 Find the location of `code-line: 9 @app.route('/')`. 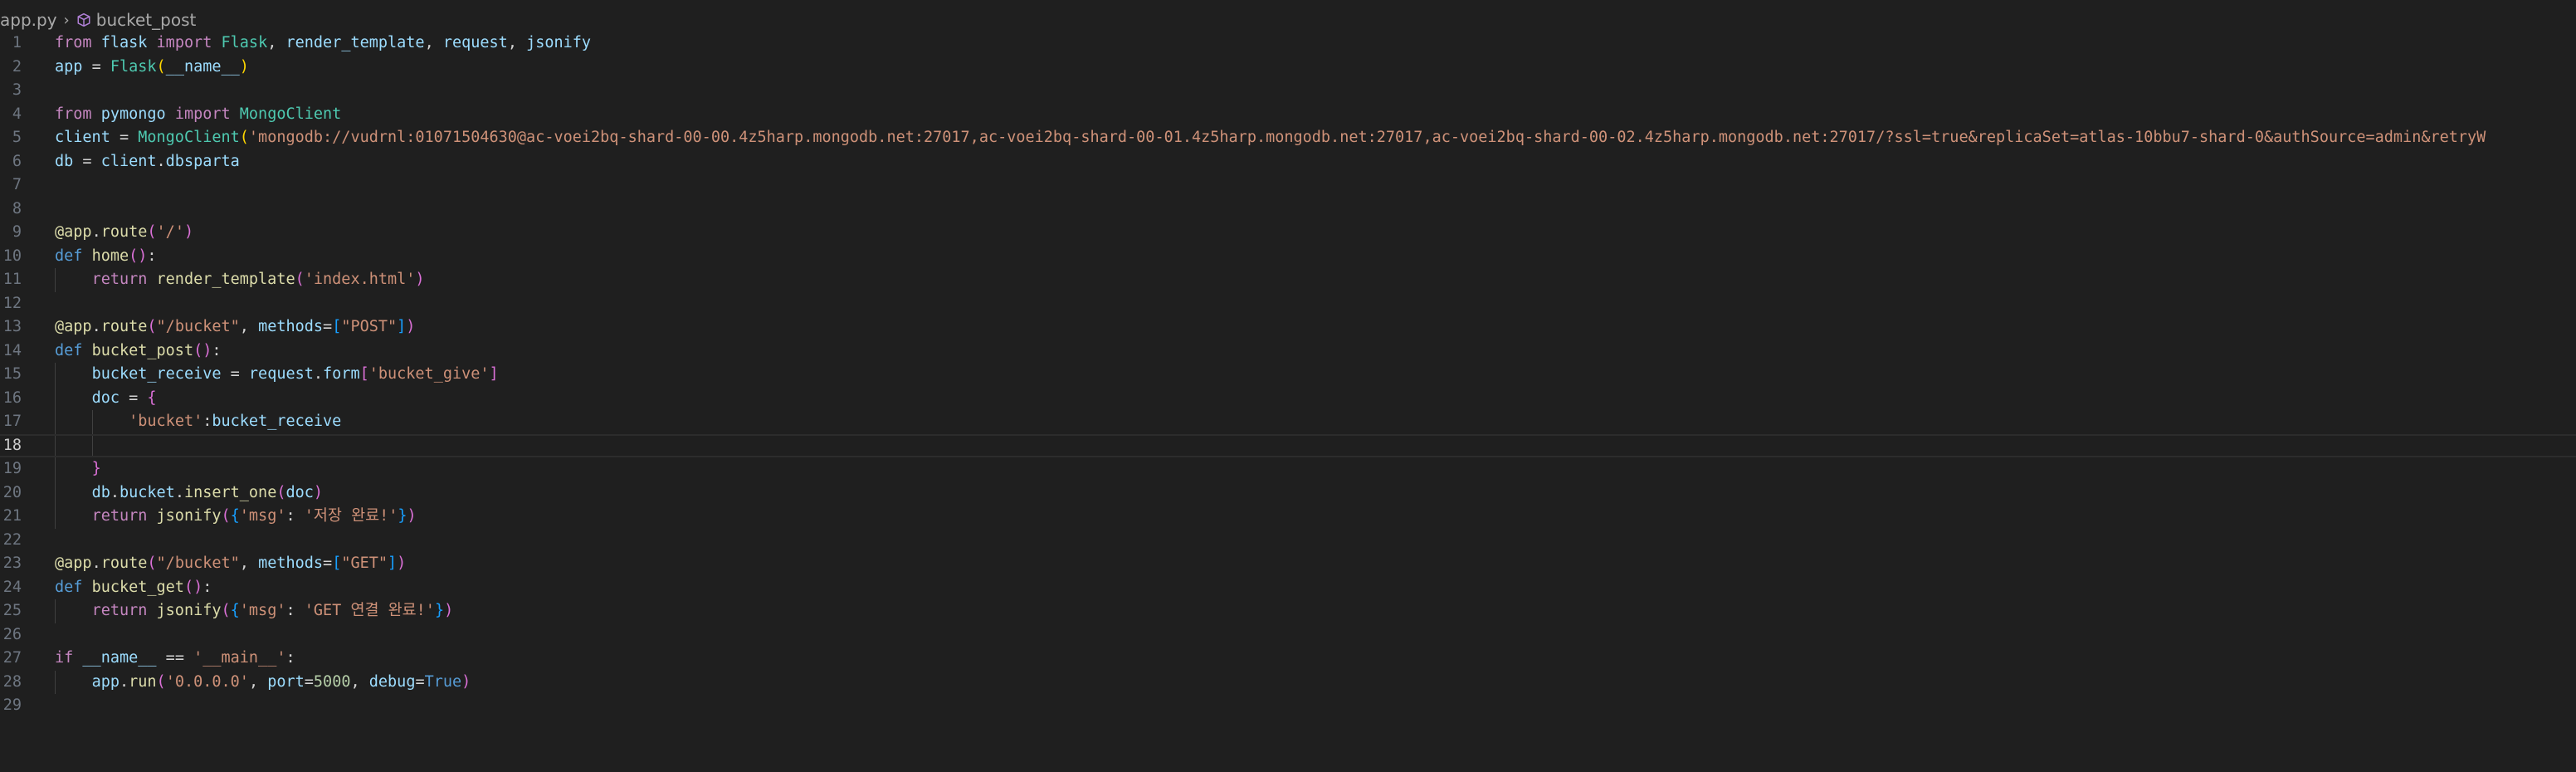

code-line: 9 @app.route('/') is located at coordinates (1288, 233).